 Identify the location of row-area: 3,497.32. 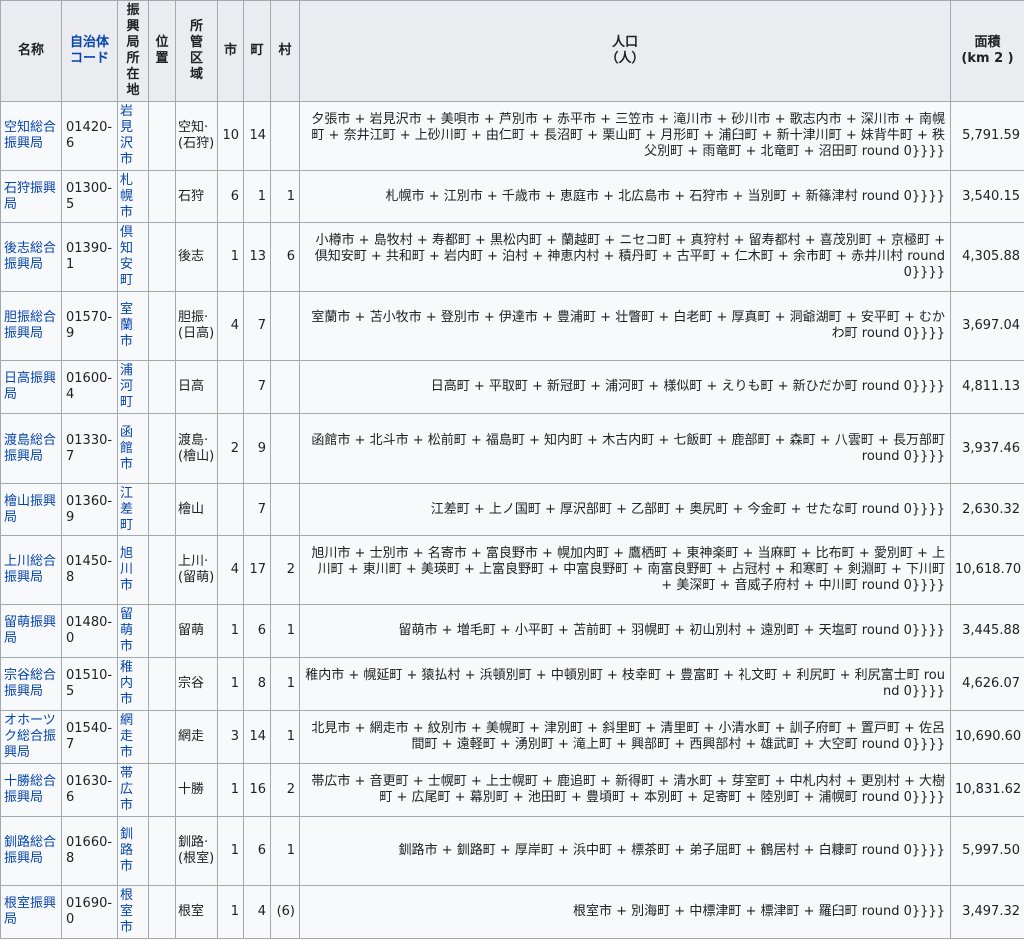
(991, 911).